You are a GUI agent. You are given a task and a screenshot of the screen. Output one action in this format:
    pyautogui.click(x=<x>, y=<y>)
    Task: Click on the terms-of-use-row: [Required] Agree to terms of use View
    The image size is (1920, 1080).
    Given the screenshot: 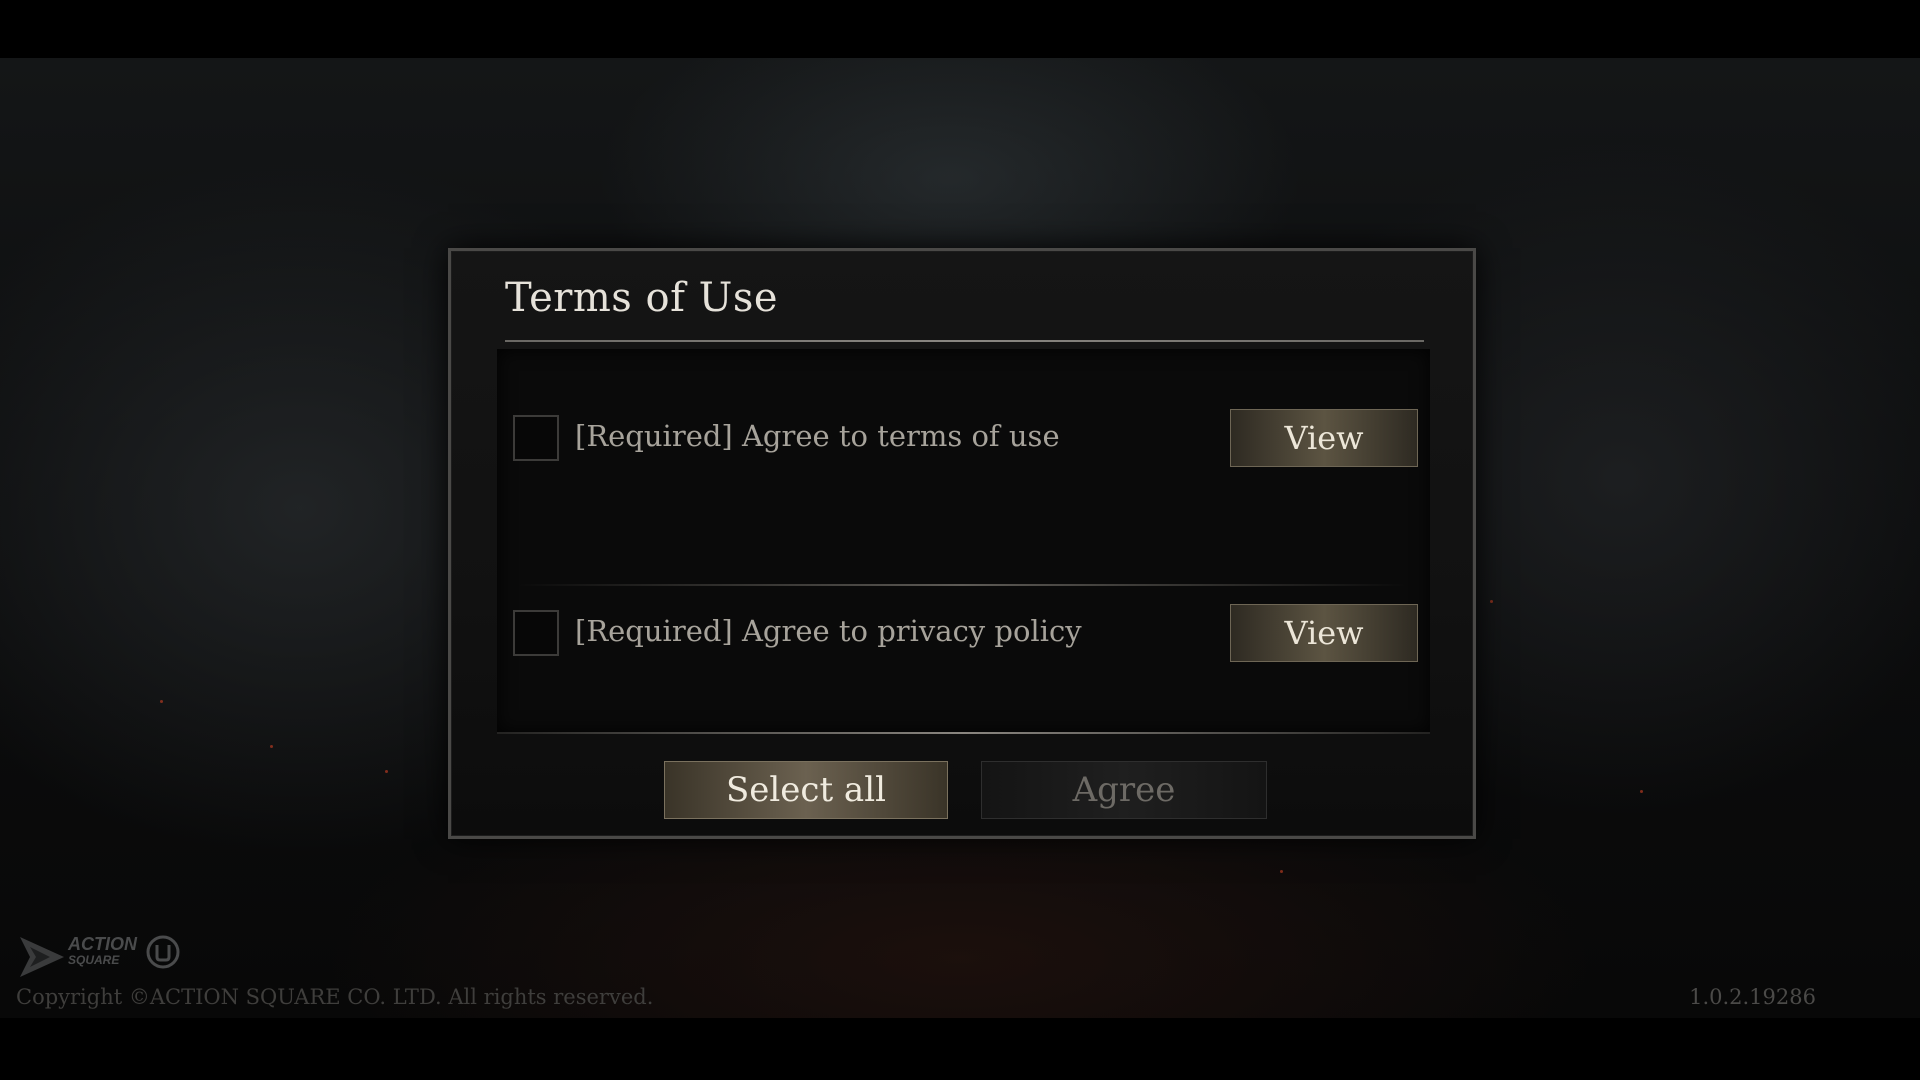 What is the action you would take?
    pyautogui.click(x=965, y=439)
    